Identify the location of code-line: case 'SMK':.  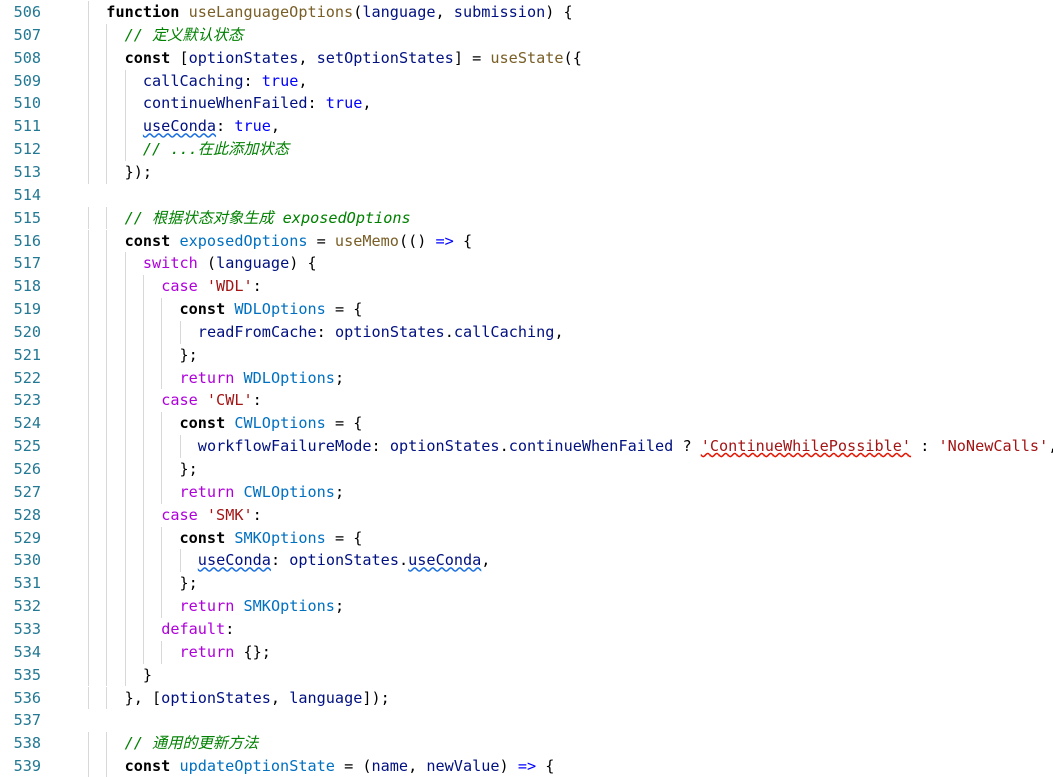
(211, 515).